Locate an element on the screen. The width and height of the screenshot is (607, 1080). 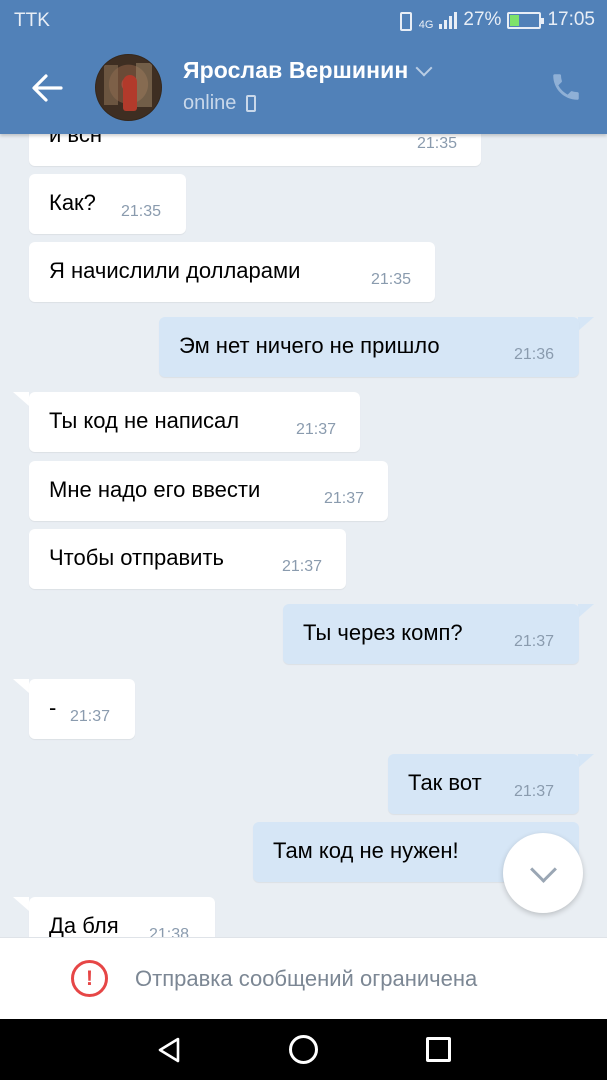
message-incoming: - 21:37 is located at coordinates (82, 709).